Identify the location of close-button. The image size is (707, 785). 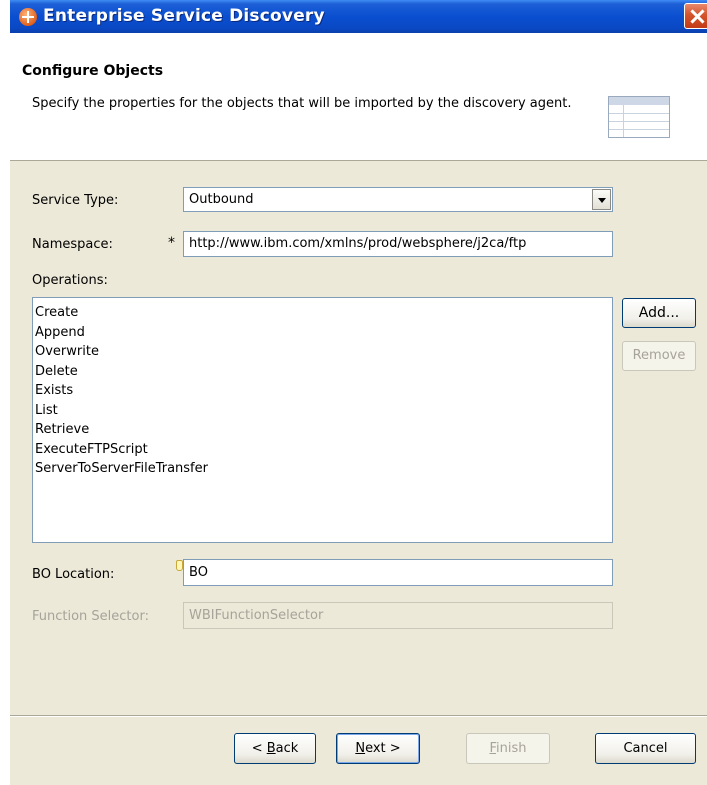
(695, 16).